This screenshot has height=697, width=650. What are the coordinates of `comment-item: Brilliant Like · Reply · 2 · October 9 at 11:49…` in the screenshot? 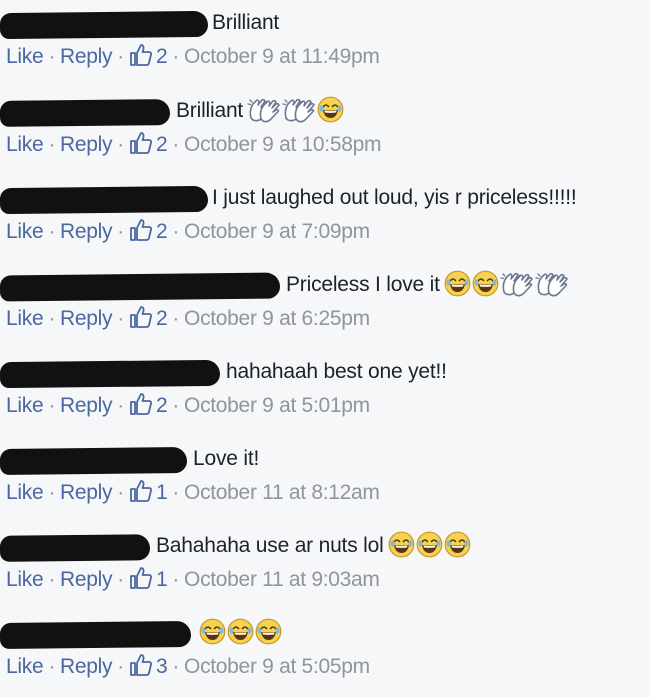 It's located at (325, 43).